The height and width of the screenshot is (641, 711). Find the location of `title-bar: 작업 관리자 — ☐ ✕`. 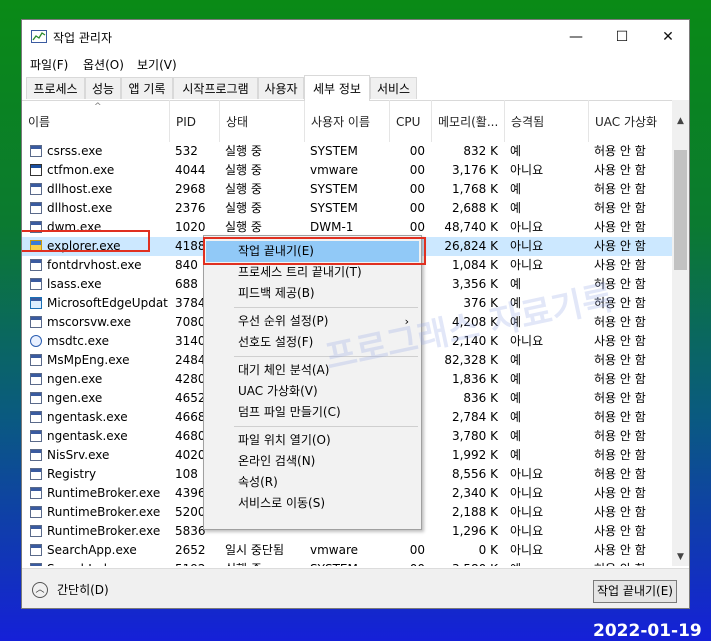

title-bar: 작업 관리자 — ☐ ✕ is located at coordinates (355, 37).